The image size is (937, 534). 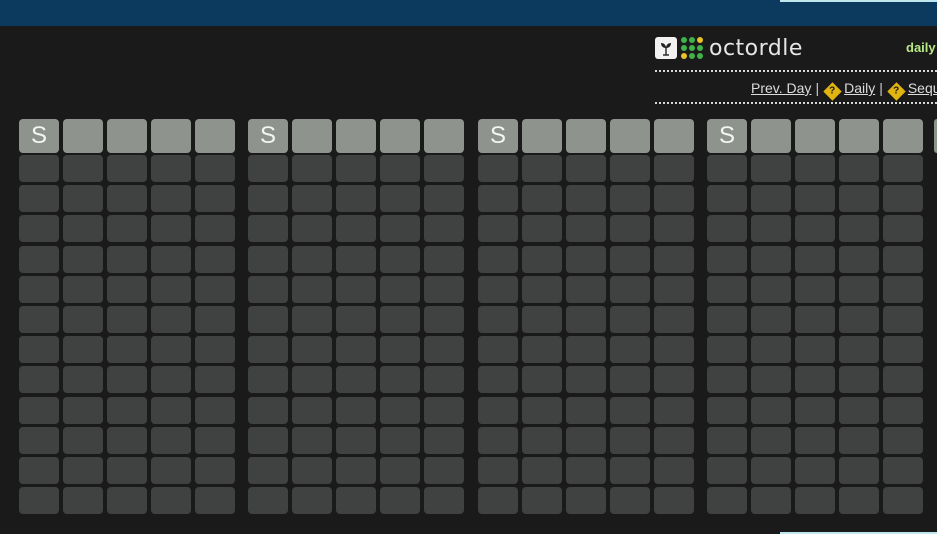 What do you see at coordinates (858, 1) in the screenshot?
I see `top-bar-accent` at bounding box center [858, 1].